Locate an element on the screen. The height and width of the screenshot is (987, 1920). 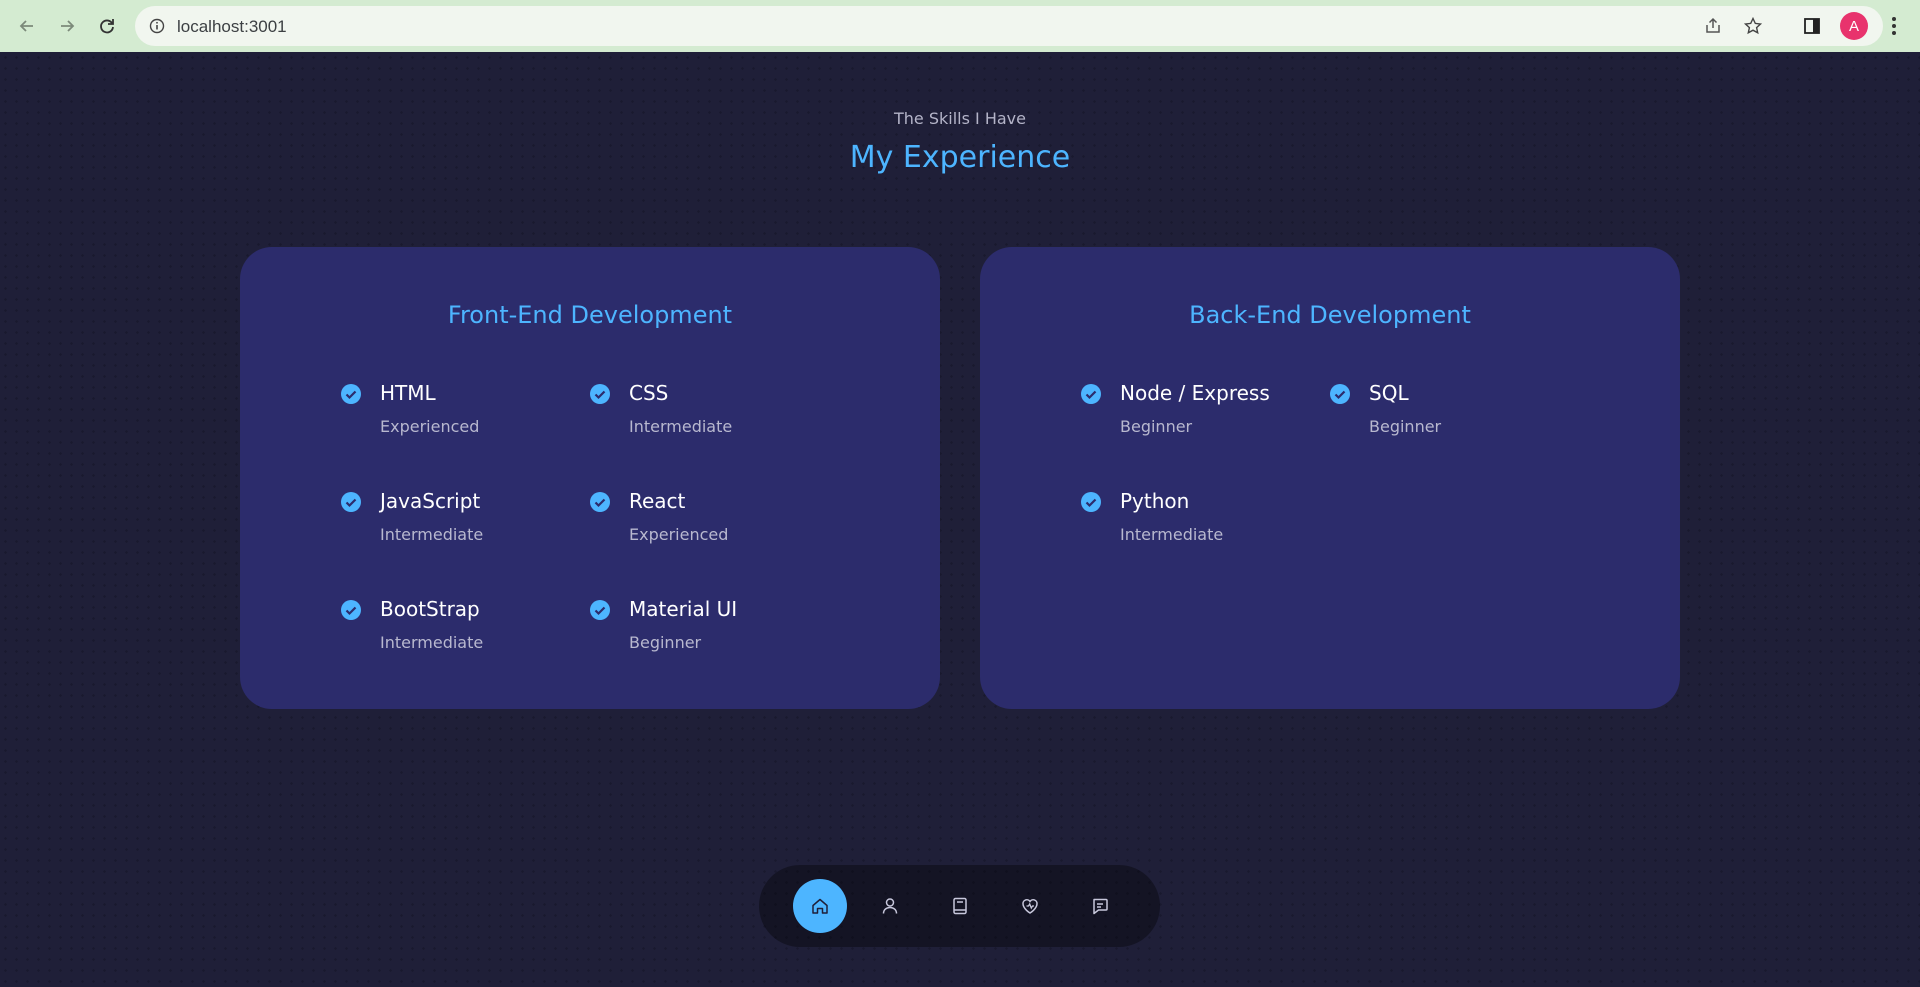
side-panel-icon is located at coordinates (1812, 26).